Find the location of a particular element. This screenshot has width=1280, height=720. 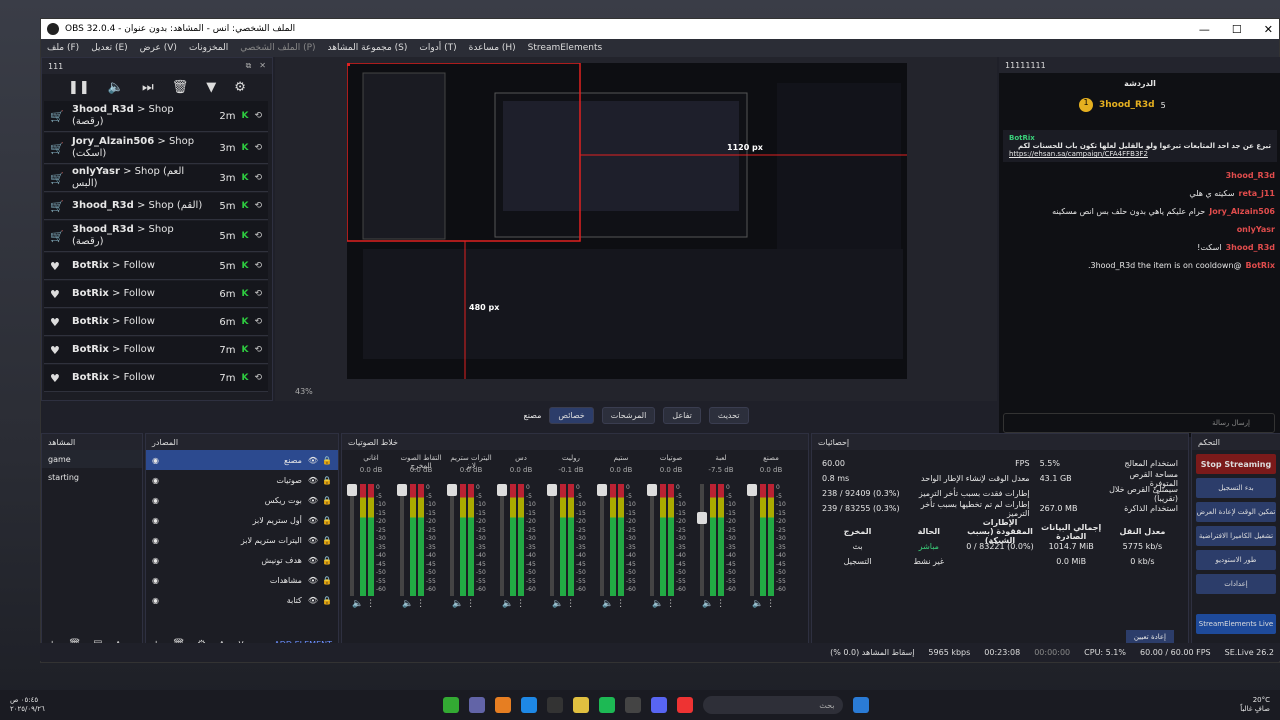

activity-item: ♥ BotRix > Follow 7m K ⟲ is located at coordinates (156, 378).